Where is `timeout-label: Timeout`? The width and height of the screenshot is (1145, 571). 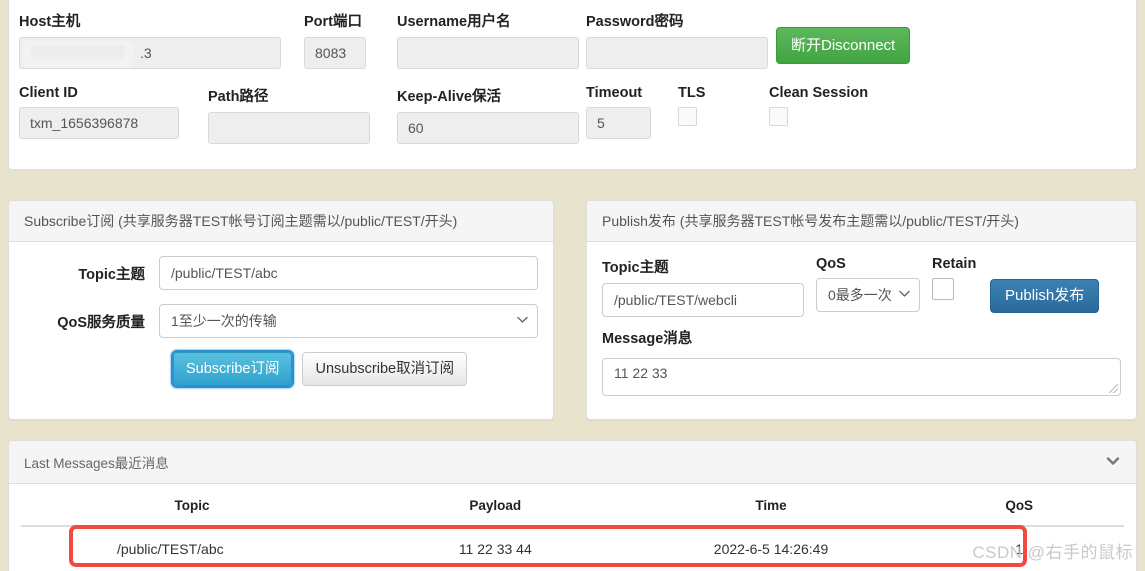 timeout-label: Timeout is located at coordinates (614, 93).